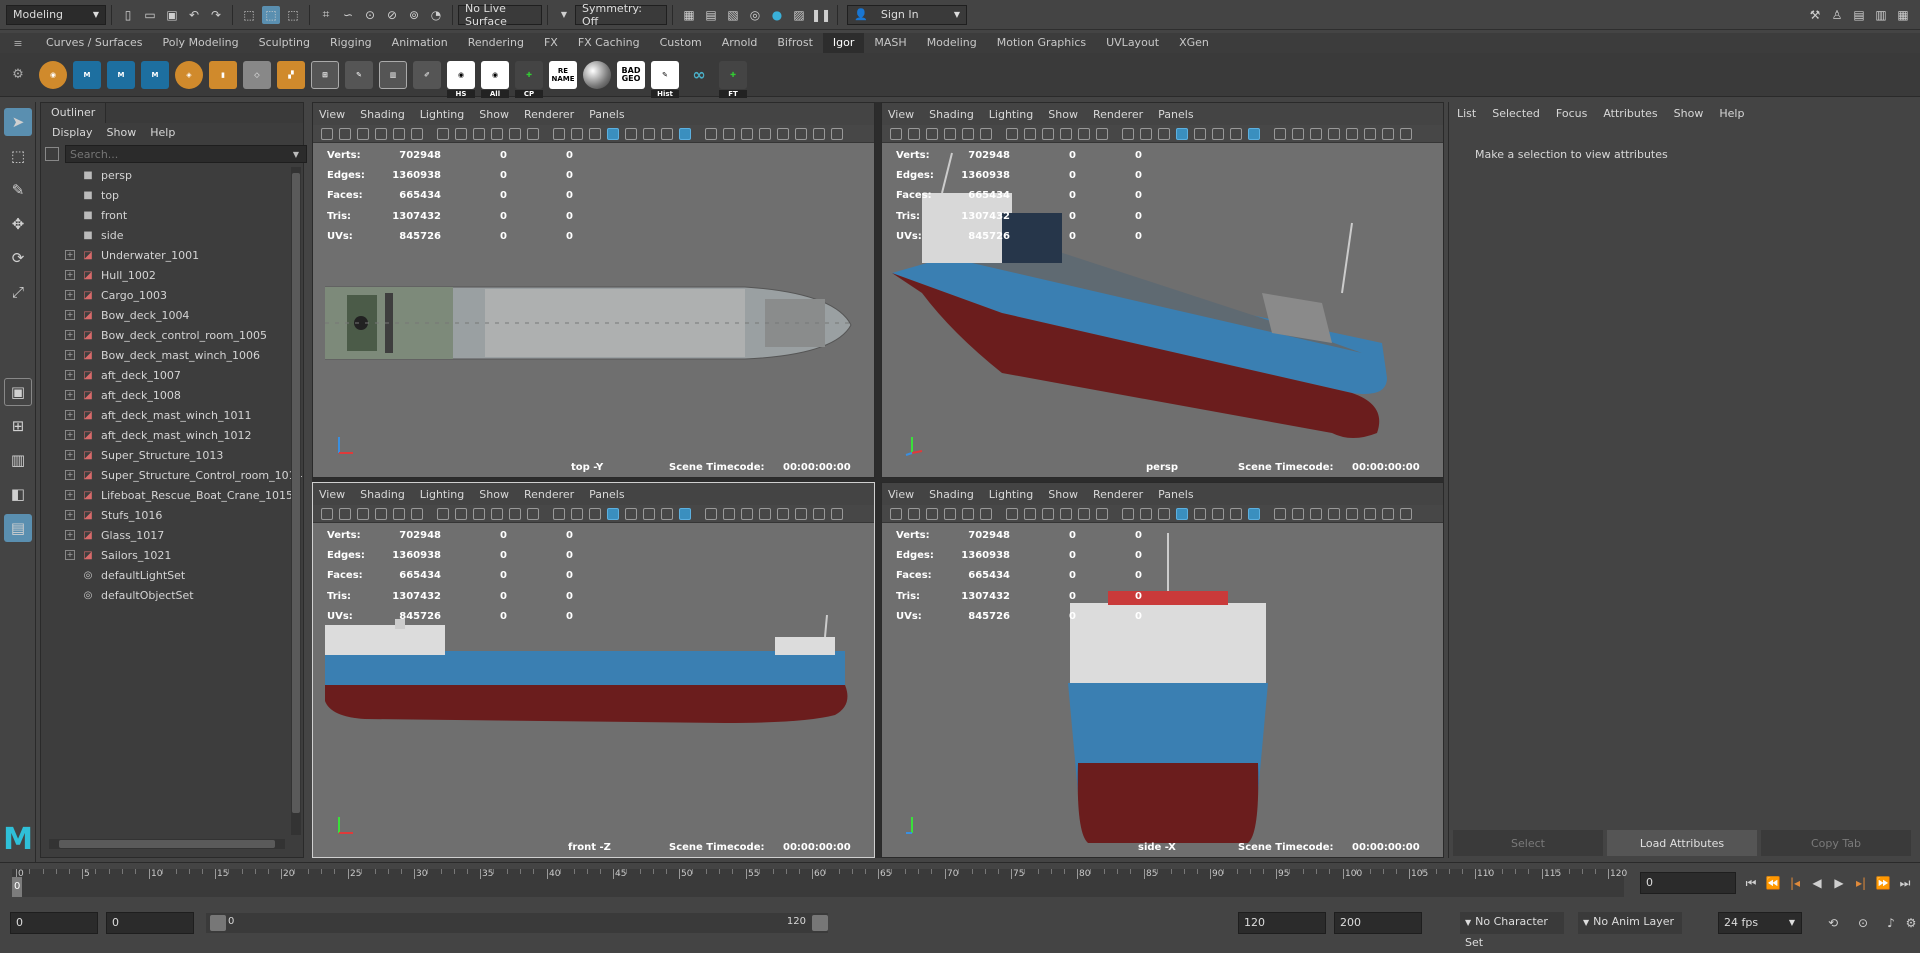 This screenshot has height=953, width=1920. Describe the element at coordinates (1833, 923) in the screenshot. I see `loop-icon: ⟲` at that location.